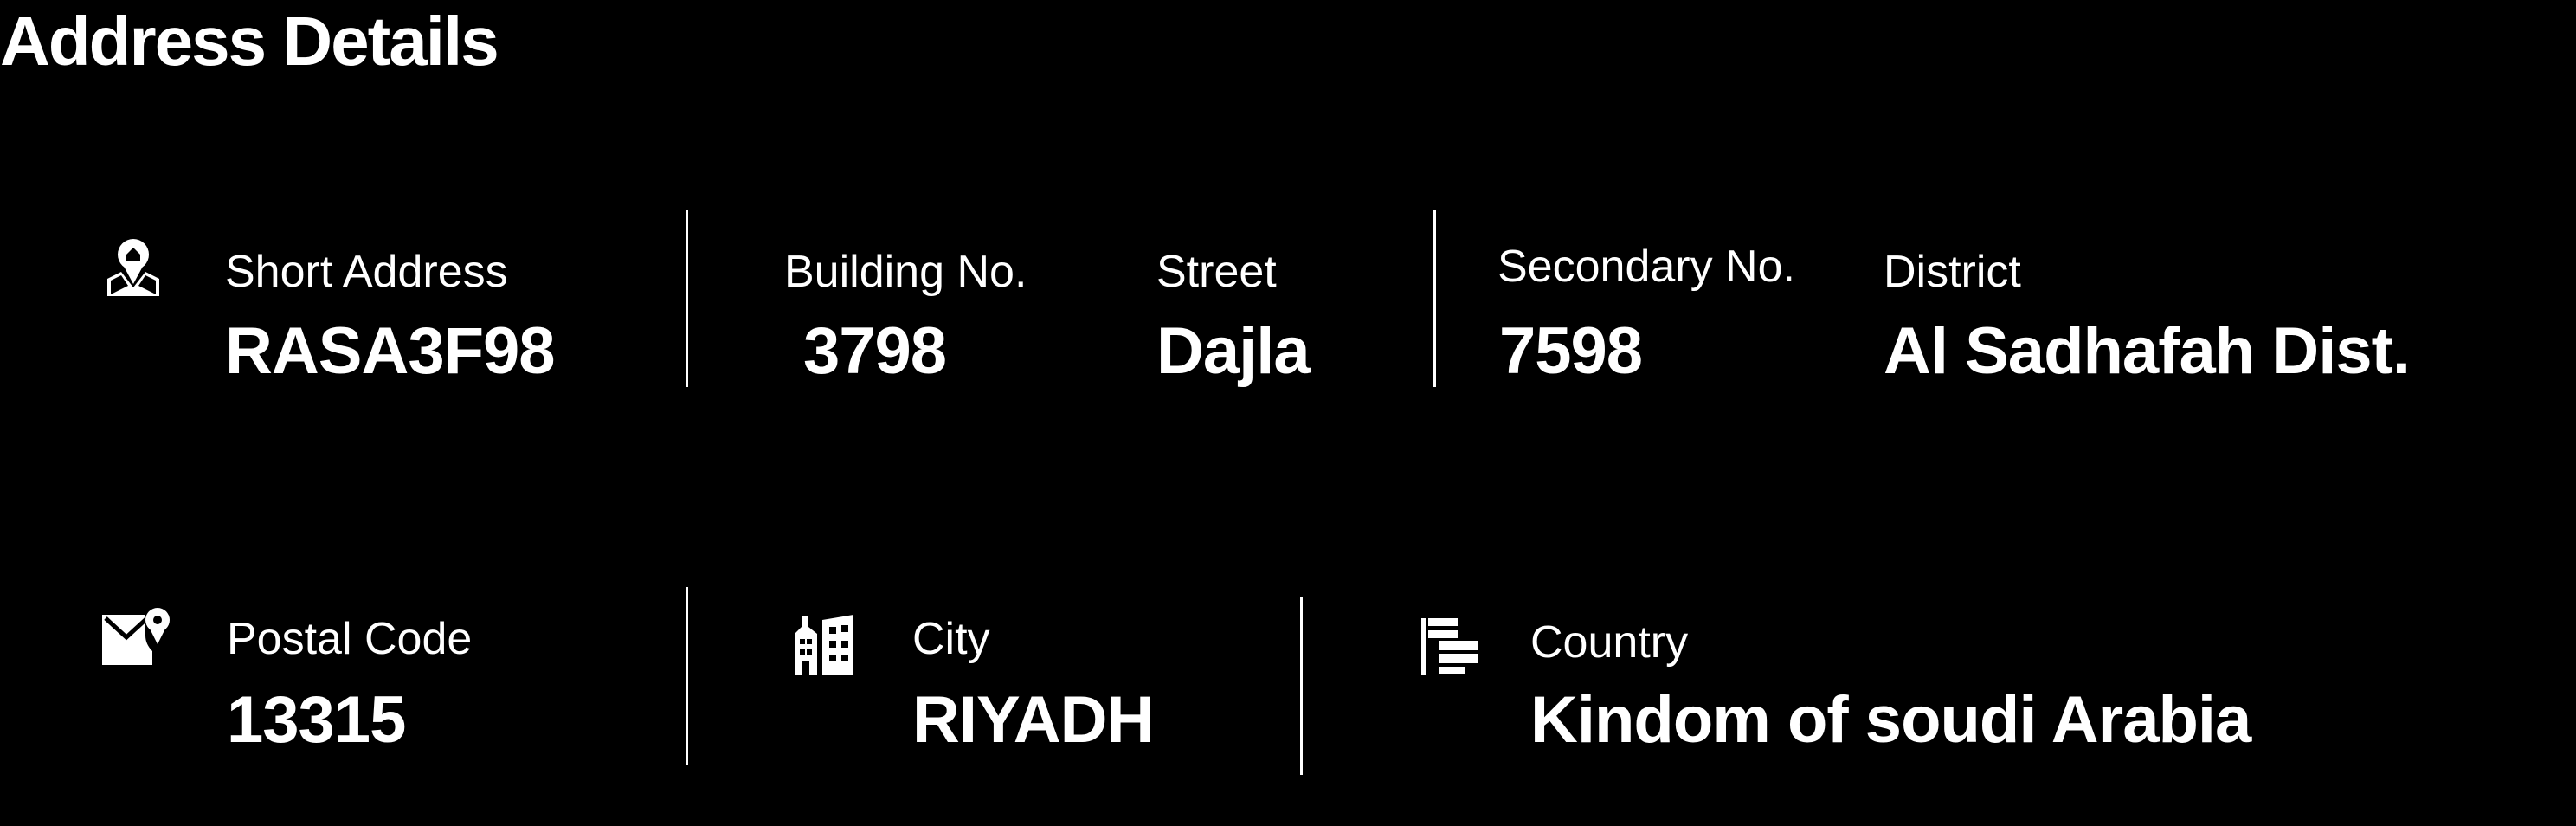 This screenshot has height=826, width=2576. What do you see at coordinates (1890, 720) in the screenshot?
I see `country-value: Kindom of soudi Arabia` at bounding box center [1890, 720].